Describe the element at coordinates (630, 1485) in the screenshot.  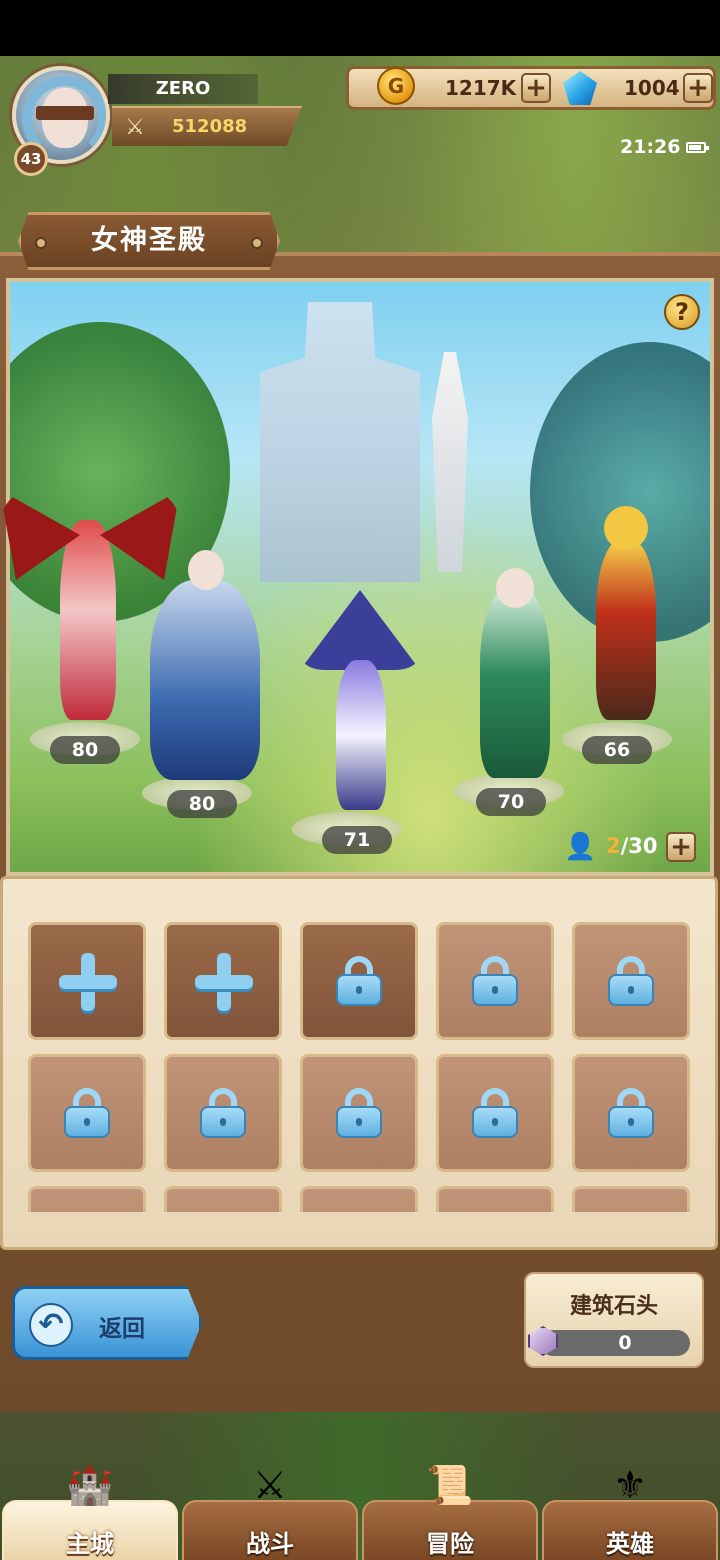
I see `hero-crest-icon: ⚜` at that location.